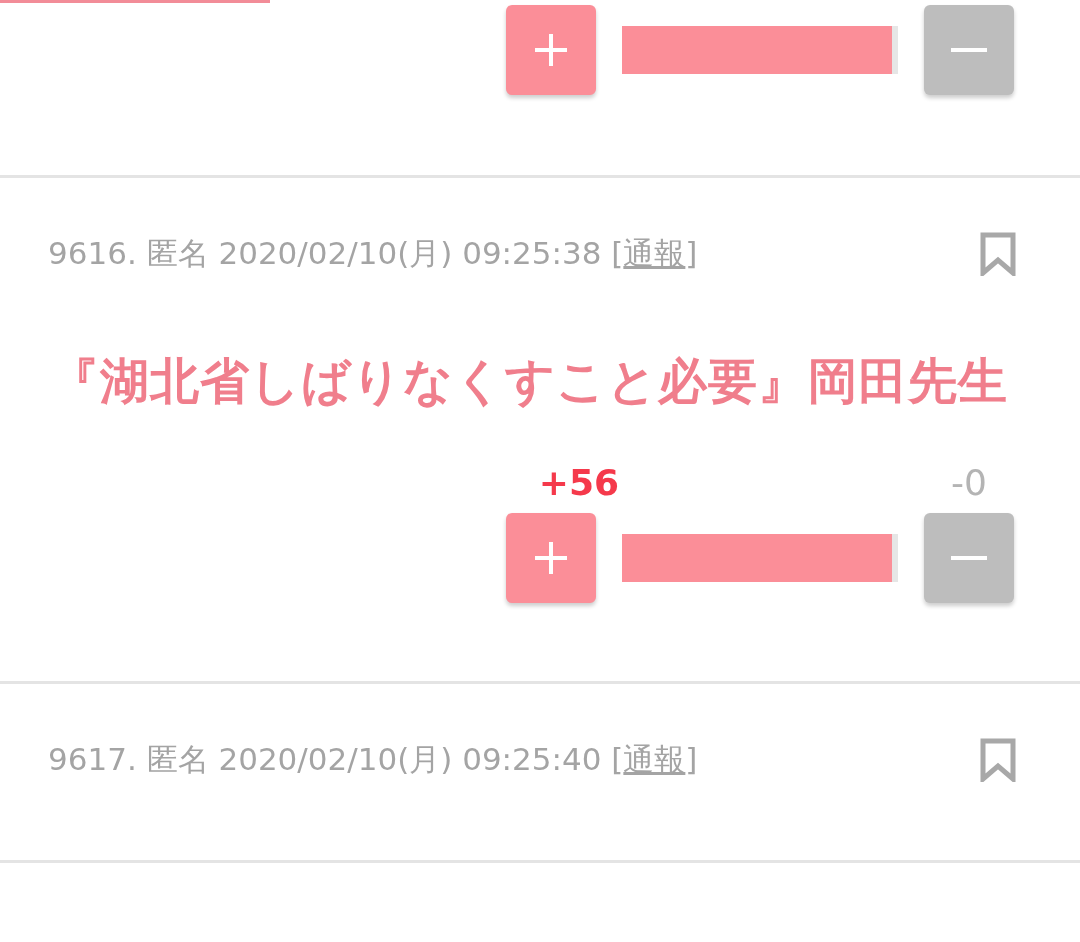 The image size is (1080, 942). What do you see at coordinates (579, 482) in the screenshot?
I see `plus-count: +56` at bounding box center [579, 482].